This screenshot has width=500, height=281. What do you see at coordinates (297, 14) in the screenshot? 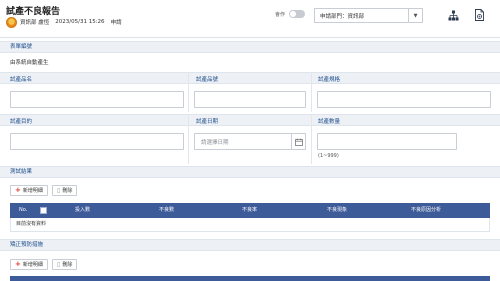
I see `toggle-switch` at bounding box center [297, 14].